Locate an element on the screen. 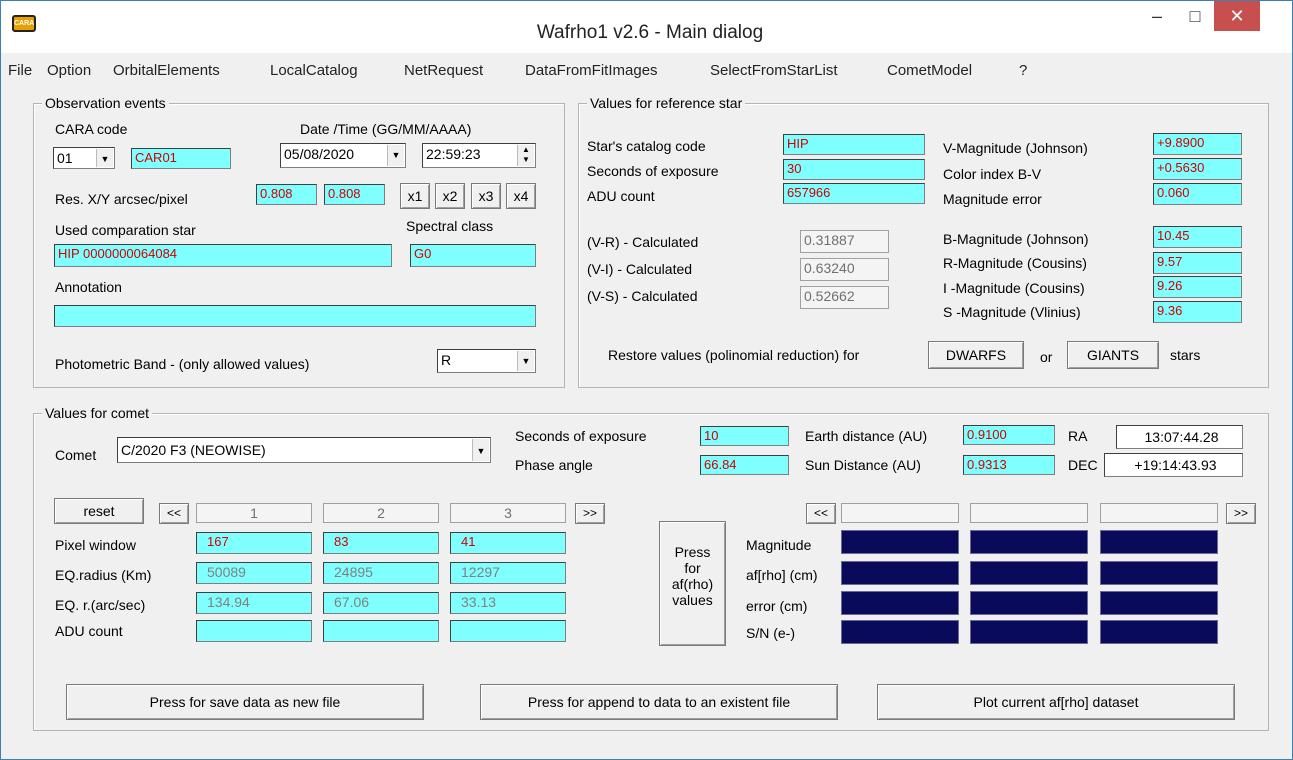 The image size is (1293, 760). magnitude-error-field: 0.060 is located at coordinates (1197, 194).